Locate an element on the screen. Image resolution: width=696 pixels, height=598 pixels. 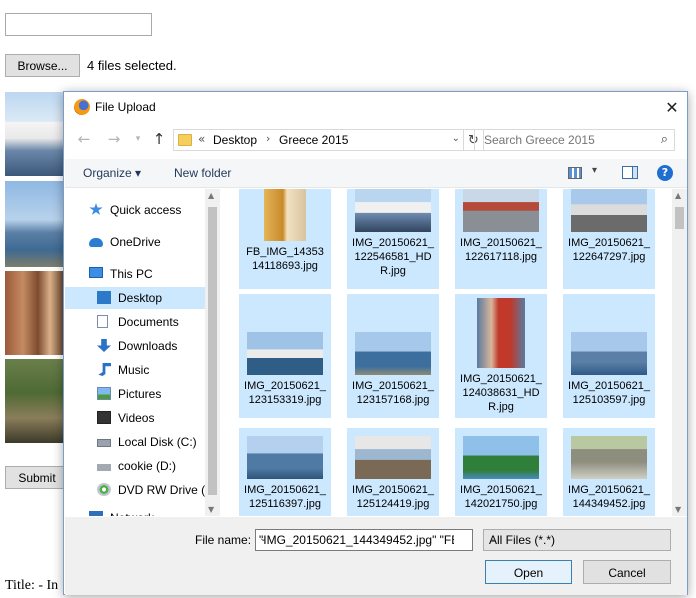
desktop-icon is located at coordinates (104, 297).